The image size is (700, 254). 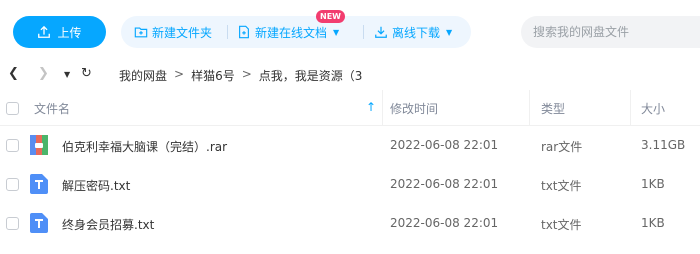 What do you see at coordinates (562, 147) in the screenshot?
I see `file-type: rar文件` at bounding box center [562, 147].